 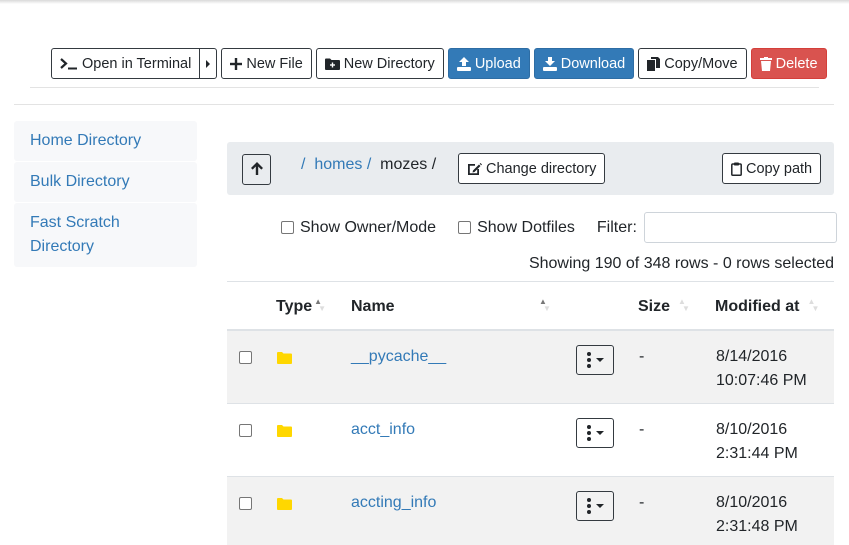 I want to click on modified-time: 2:31:48 PM, so click(x=757, y=526).